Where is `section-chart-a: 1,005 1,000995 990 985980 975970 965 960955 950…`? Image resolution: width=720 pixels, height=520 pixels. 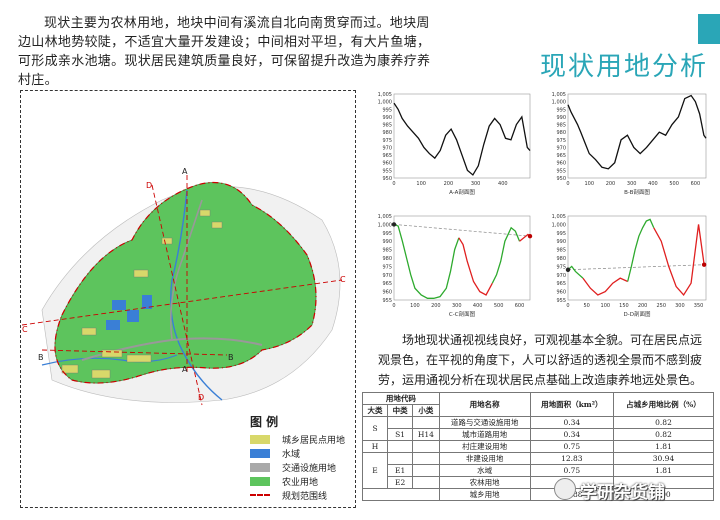
section-chart-a: 1,005 1,000995 990 985980 975970 965 960955 950… is located at coordinates (454, 144).